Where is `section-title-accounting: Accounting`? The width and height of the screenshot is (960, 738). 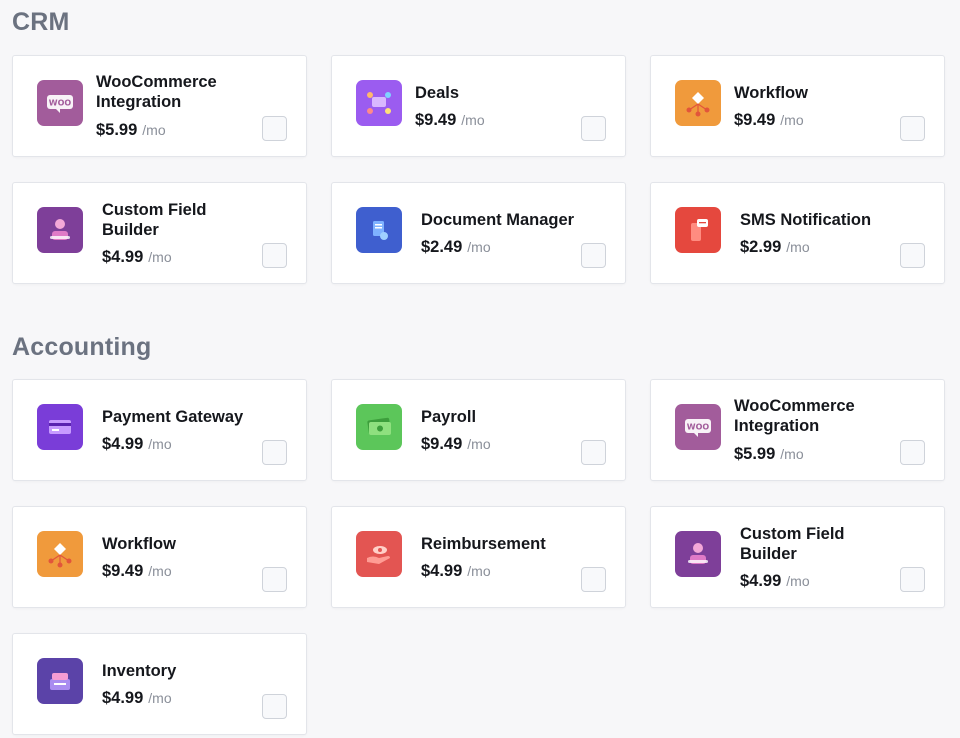
section-title-accounting: Accounting is located at coordinates (82, 347).